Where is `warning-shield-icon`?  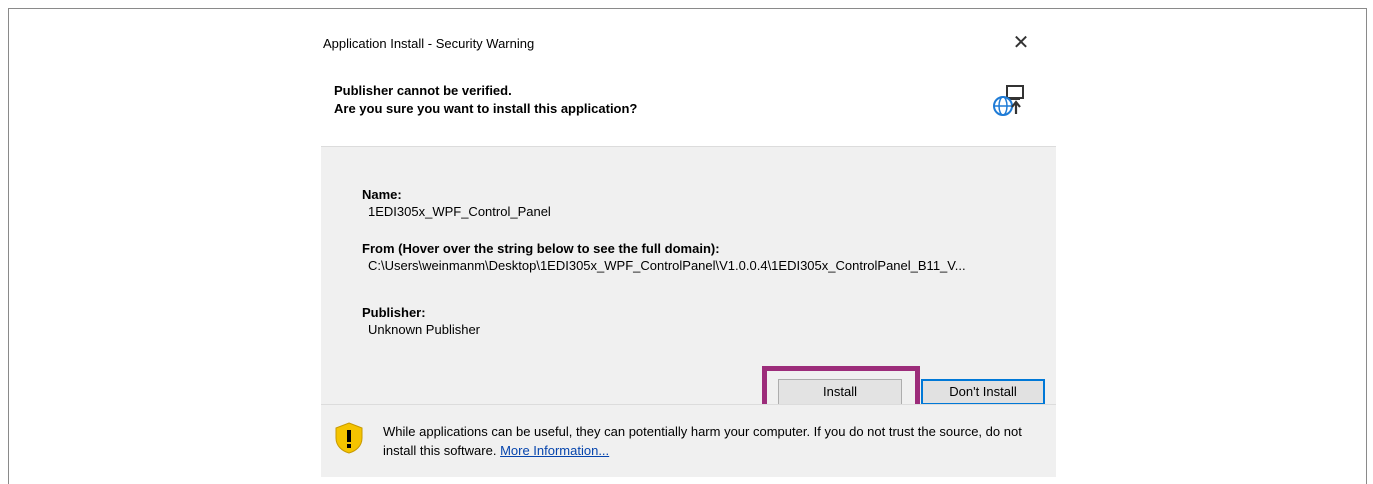 warning-shield-icon is located at coordinates (349, 438).